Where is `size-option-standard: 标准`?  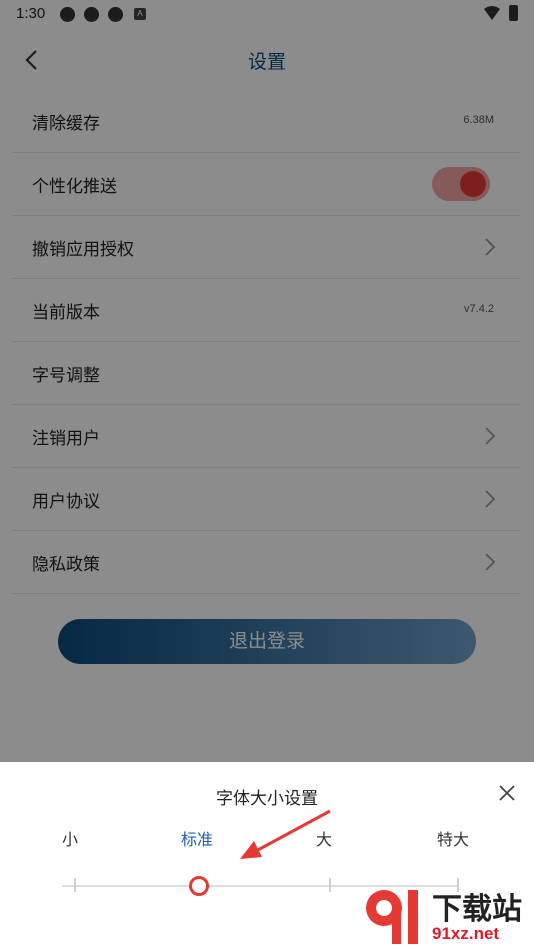
size-option-standard: 标准 is located at coordinates (197, 838).